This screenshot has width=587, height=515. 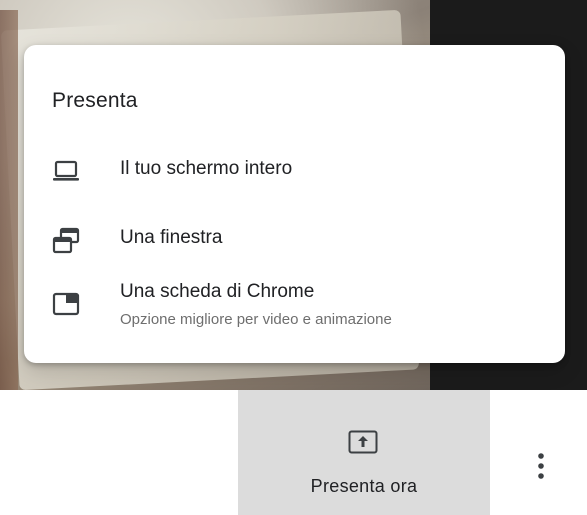 I want to click on menu-item-label: Una scheda di Chrome, so click(x=217, y=291).